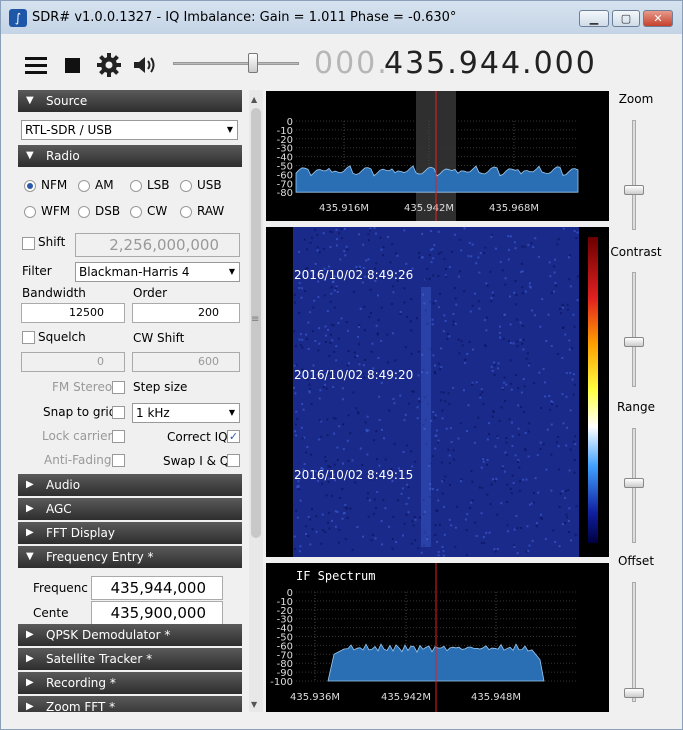  What do you see at coordinates (157, 272) in the screenshot?
I see `filter-select: Blackman-Harris 4` at bounding box center [157, 272].